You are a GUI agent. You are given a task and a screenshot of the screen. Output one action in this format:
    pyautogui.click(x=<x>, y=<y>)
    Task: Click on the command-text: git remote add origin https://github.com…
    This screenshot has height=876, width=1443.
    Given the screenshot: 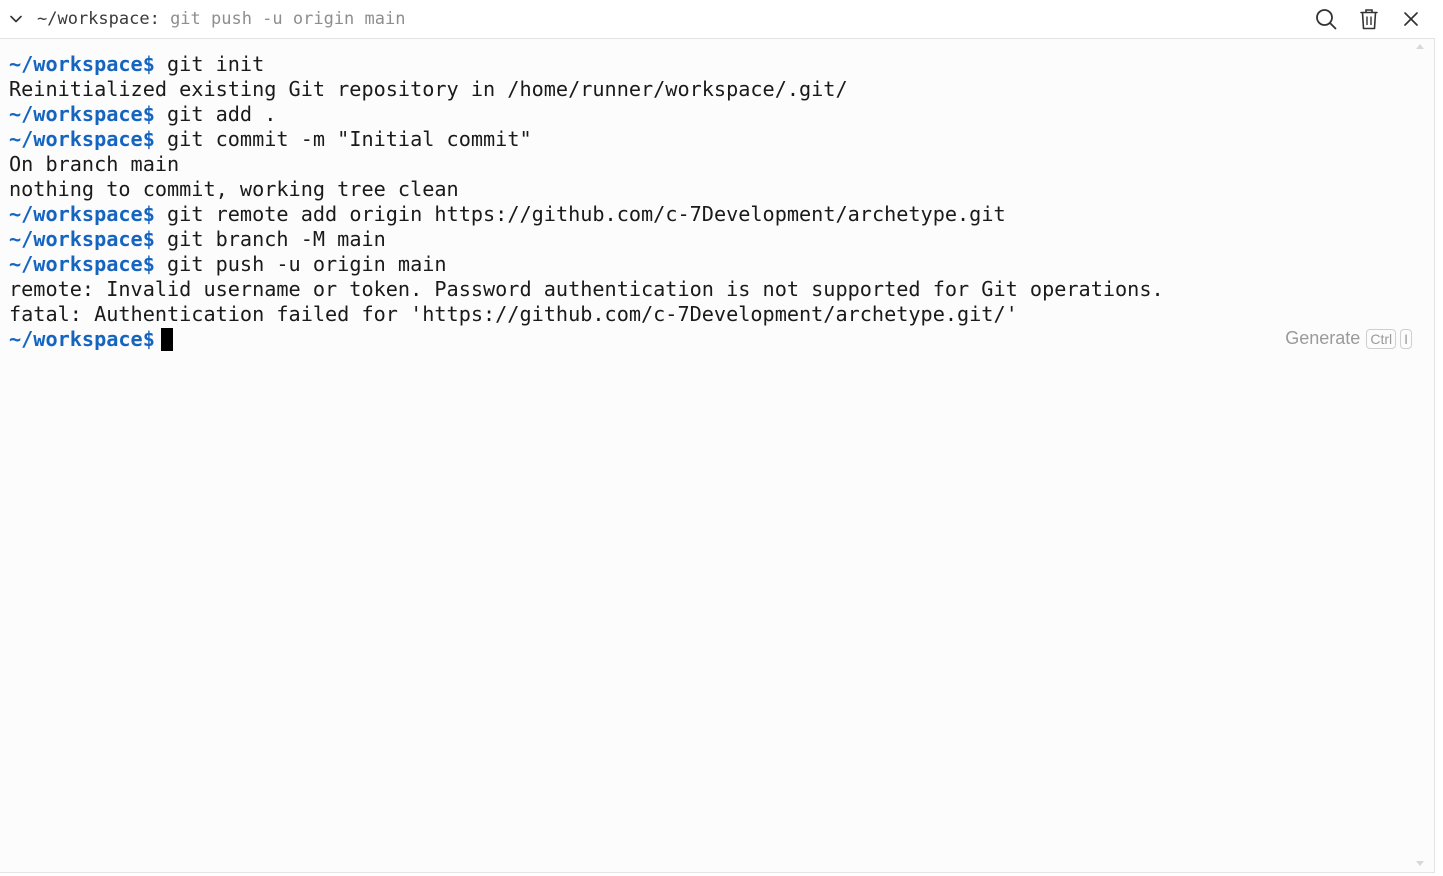 What is the action you would take?
    pyautogui.click(x=580, y=214)
    